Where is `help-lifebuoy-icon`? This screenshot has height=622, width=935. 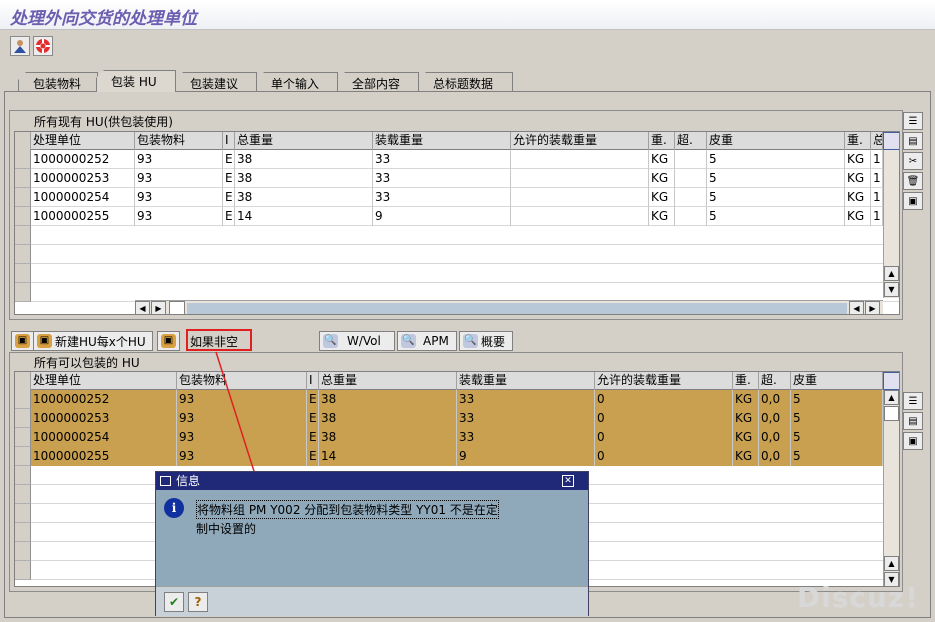
help-lifebuoy-icon is located at coordinates (43, 46).